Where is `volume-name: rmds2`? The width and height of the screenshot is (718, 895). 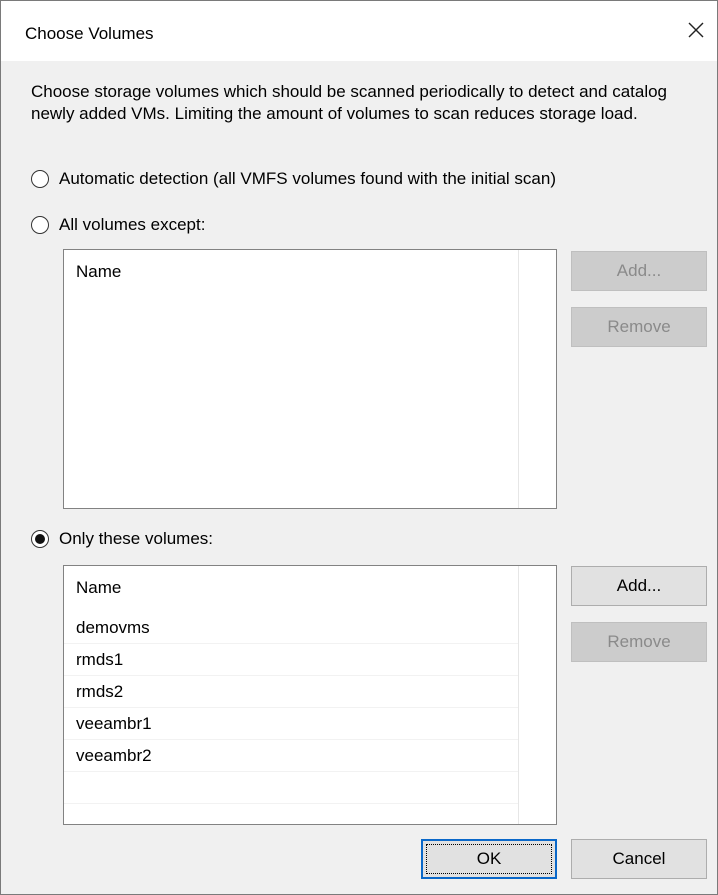
volume-name: rmds2 is located at coordinates (100, 691).